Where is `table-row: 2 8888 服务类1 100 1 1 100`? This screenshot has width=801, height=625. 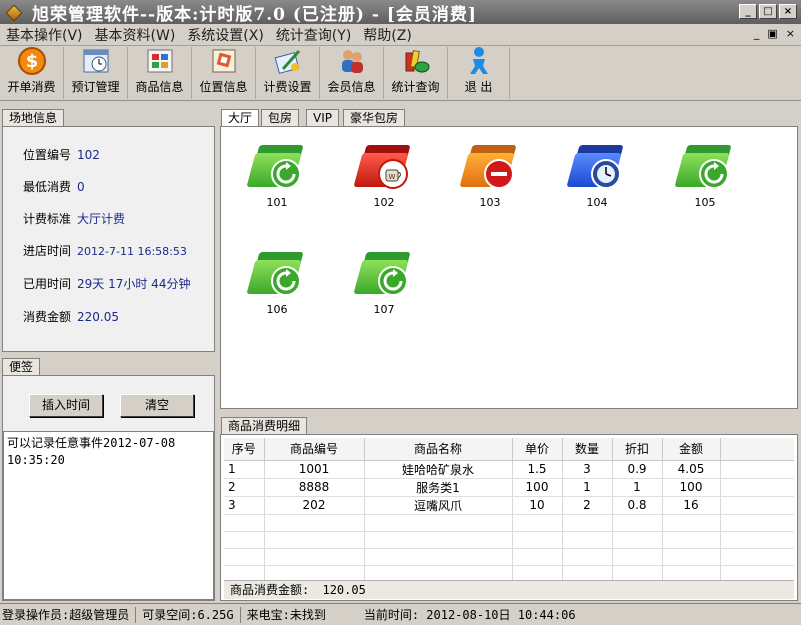 table-row: 2 8888 服务类1 100 1 1 100 is located at coordinates (509, 487).